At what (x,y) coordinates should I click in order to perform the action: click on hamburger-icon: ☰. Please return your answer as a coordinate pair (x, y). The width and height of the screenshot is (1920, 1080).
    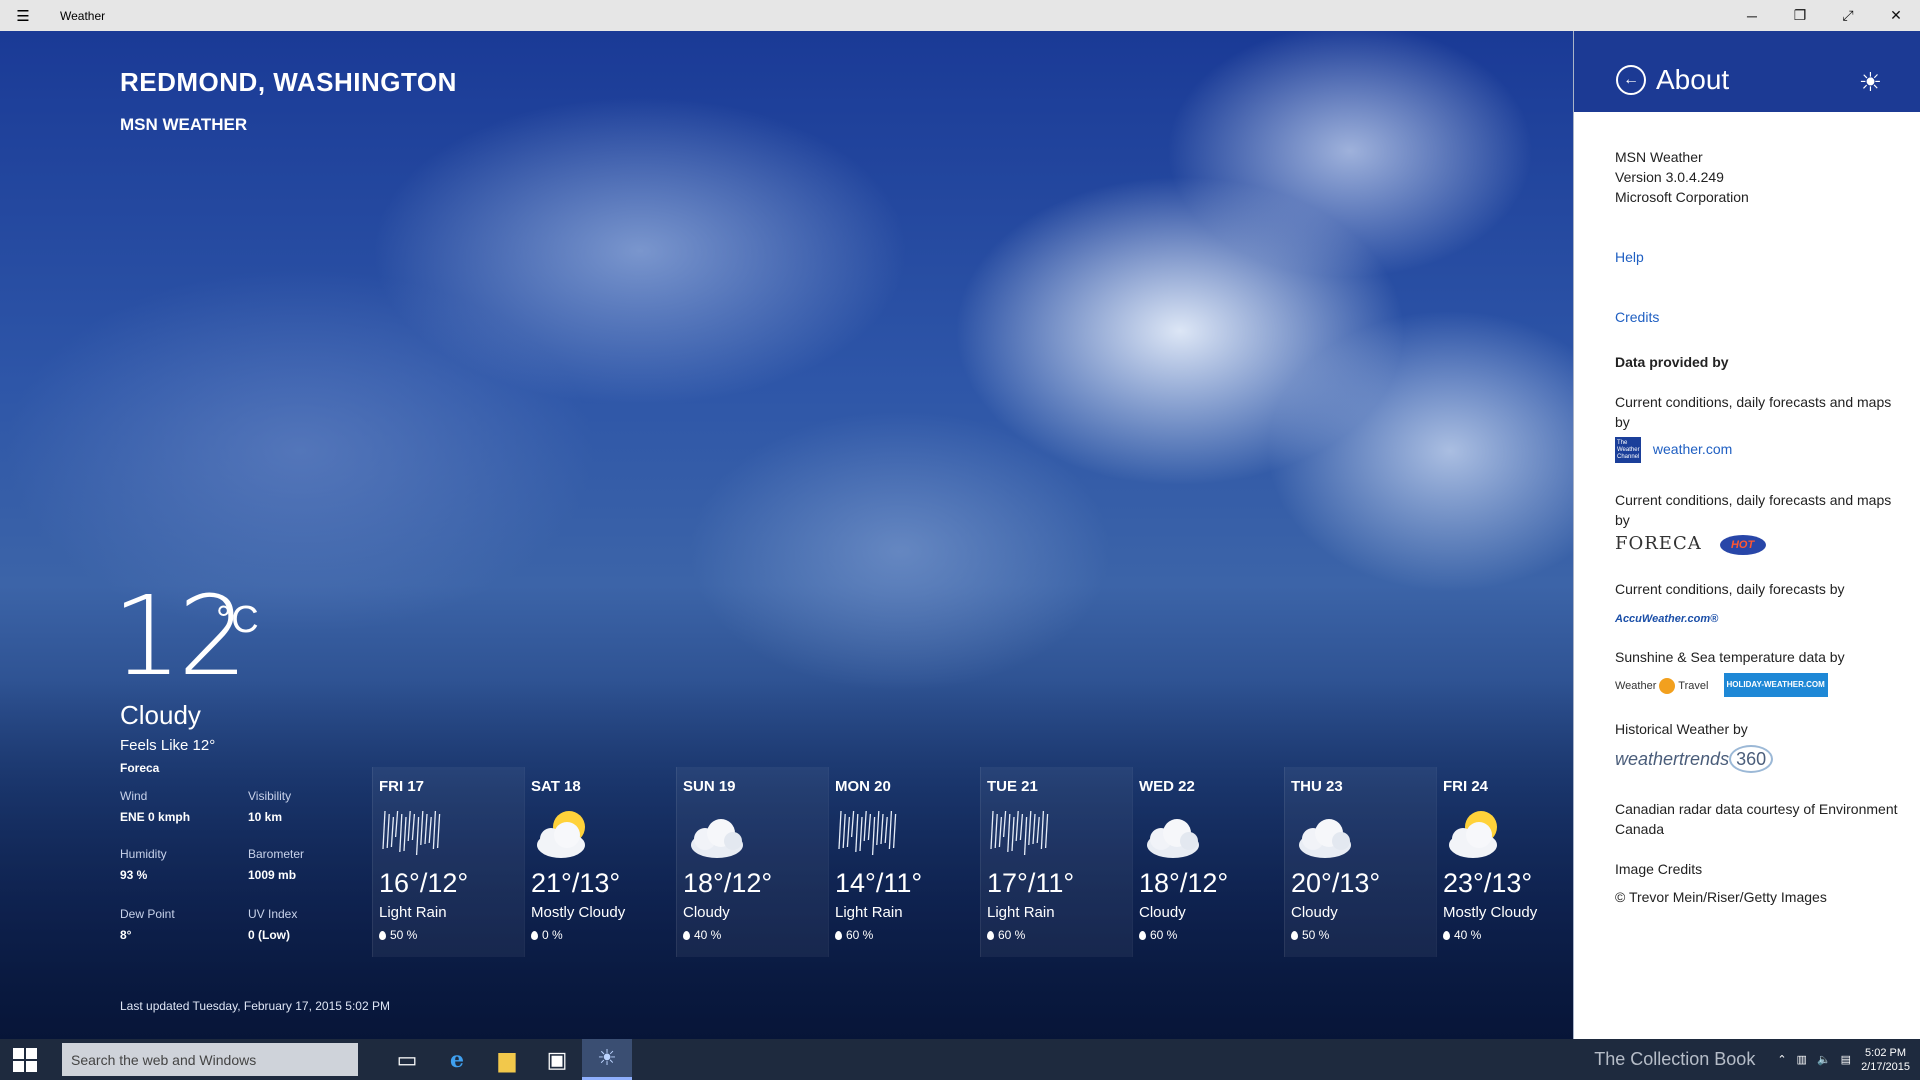
    Looking at the image, I should click on (23, 15).